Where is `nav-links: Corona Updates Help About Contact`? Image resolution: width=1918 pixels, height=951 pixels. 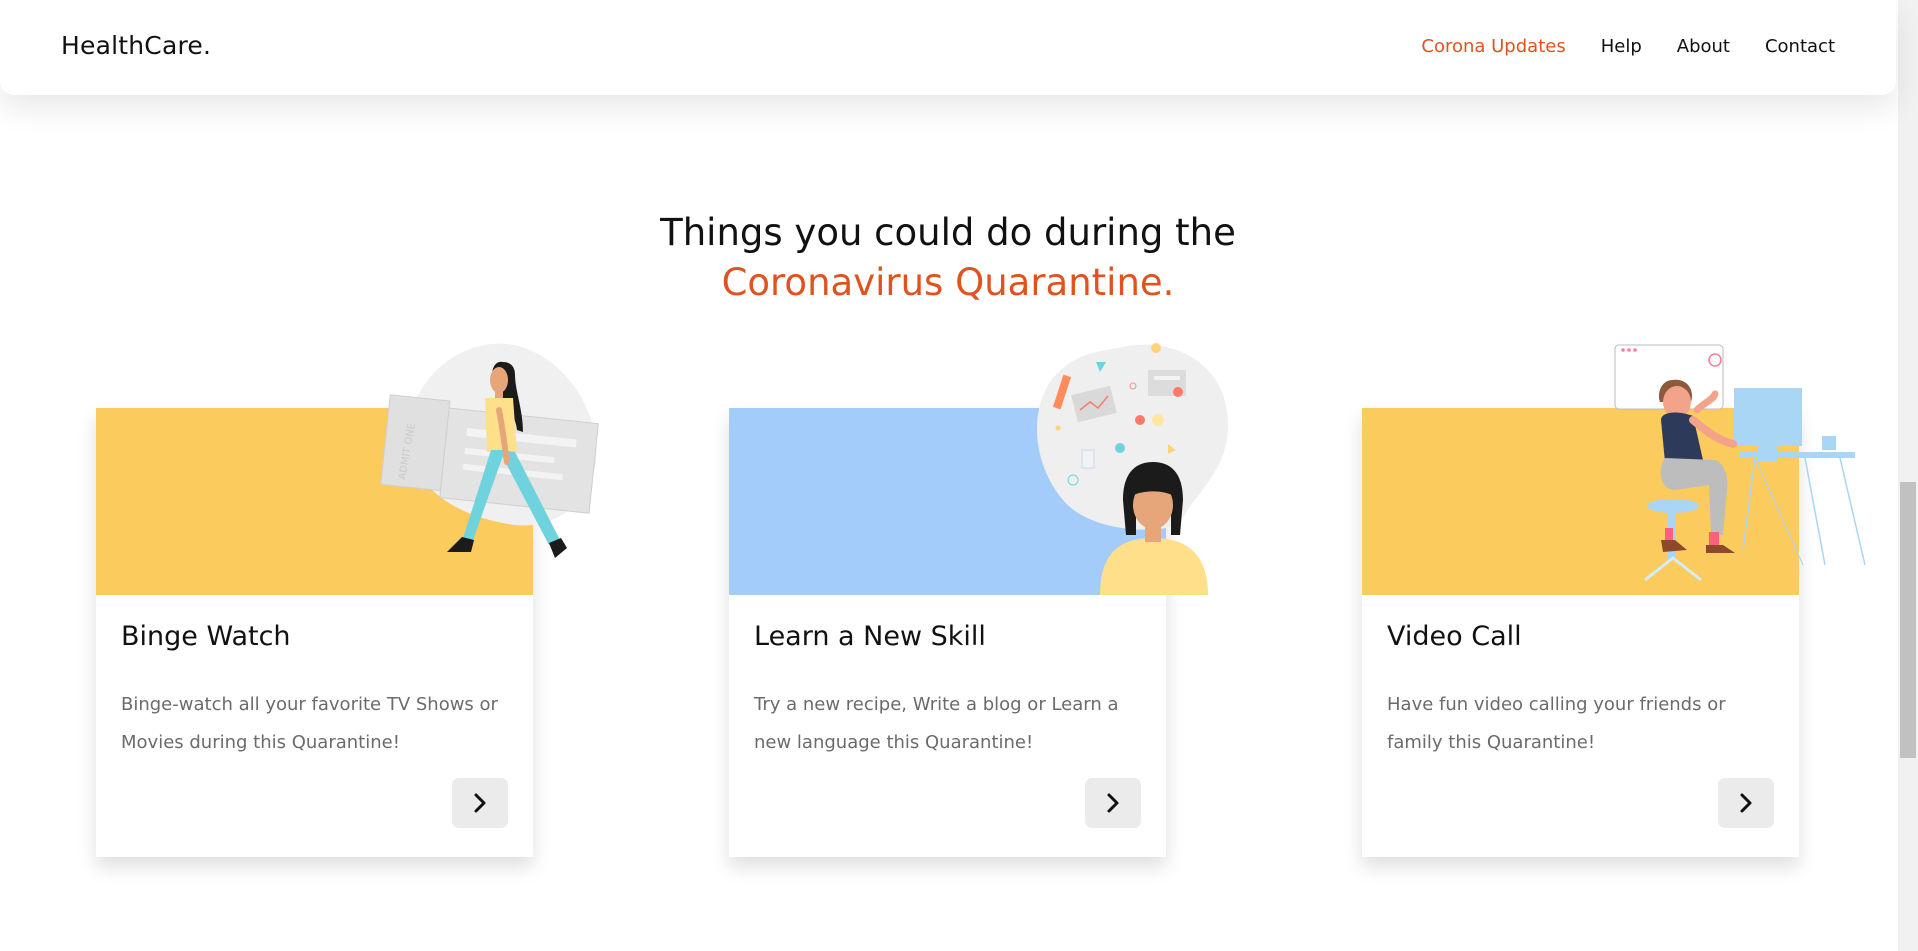
nav-links: Corona Updates Help About Contact is located at coordinates (1628, 46).